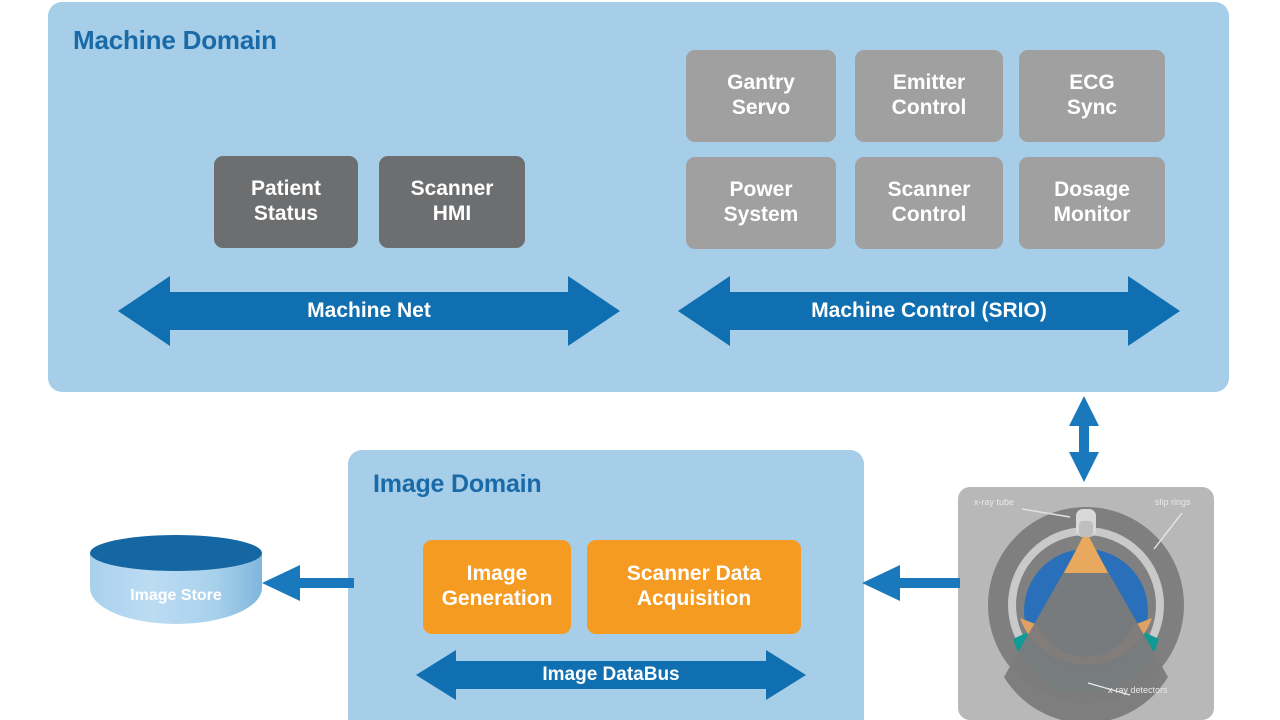 This screenshot has height=720, width=1280. What do you see at coordinates (761, 190) in the screenshot?
I see `module-label-line1: Power` at bounding box center [761, 190].